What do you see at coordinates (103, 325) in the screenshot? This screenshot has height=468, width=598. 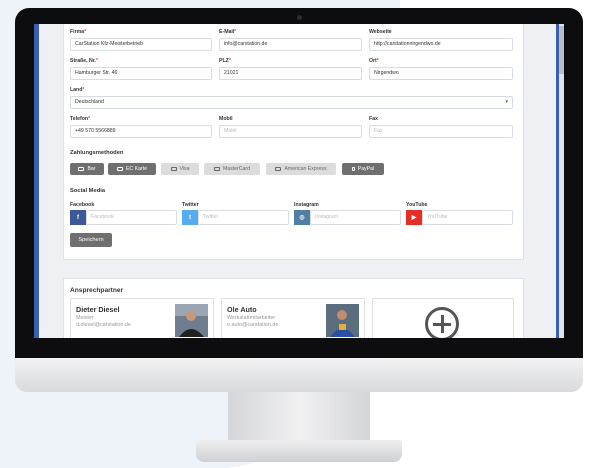 I see `contact-email: d.diesel@carstation.de` at bounding box center [103, 325].